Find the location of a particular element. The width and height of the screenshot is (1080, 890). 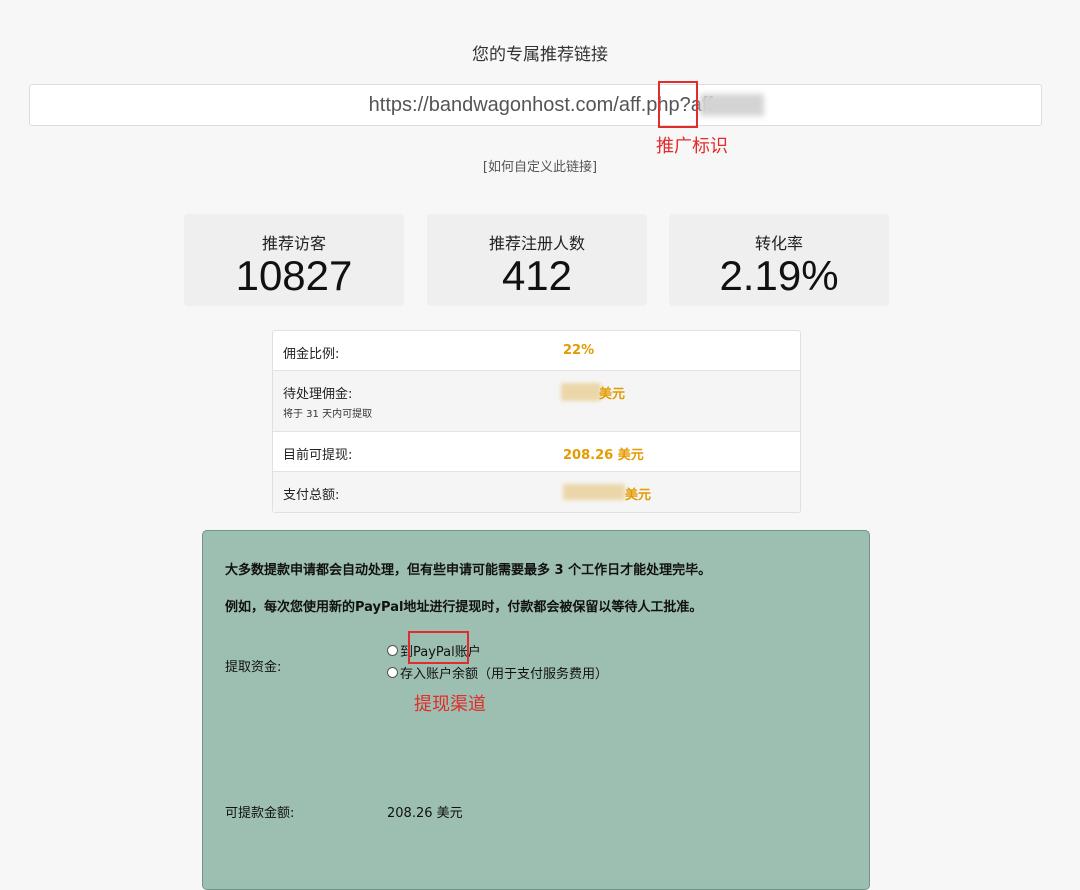

table-row: 目前可提现: 208.26 美元 is located at coordinates (536, 451).